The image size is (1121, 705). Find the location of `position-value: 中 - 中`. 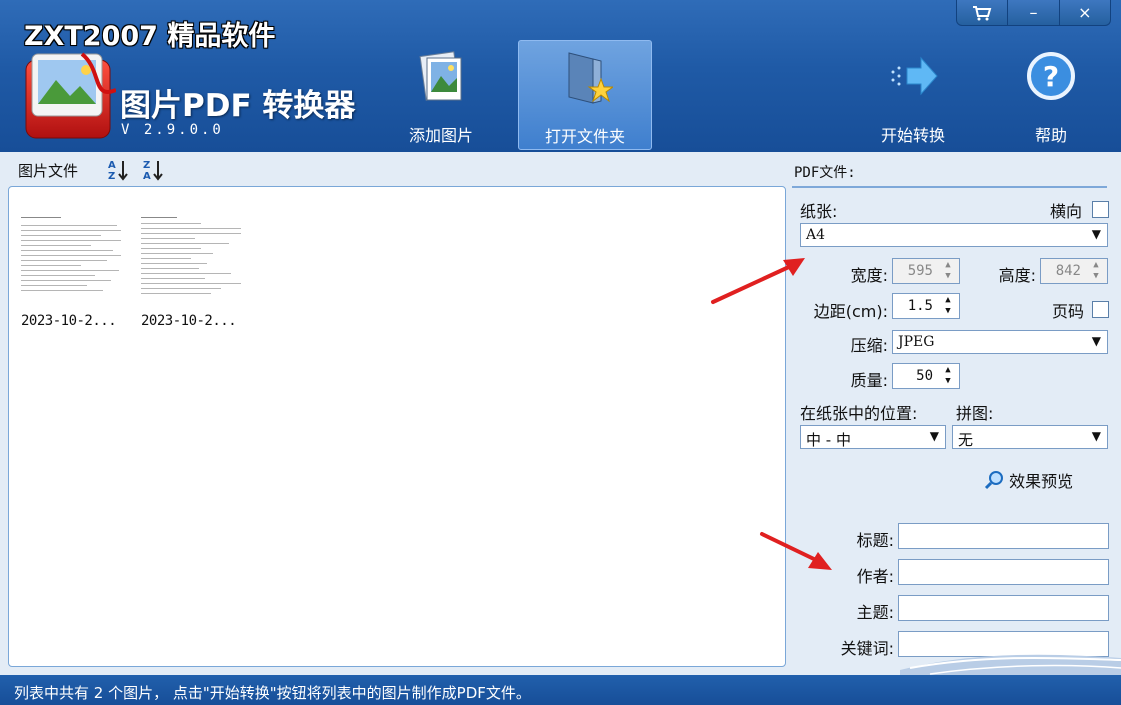

position-value: 中 - 中 is located at coordinates (828, 440).